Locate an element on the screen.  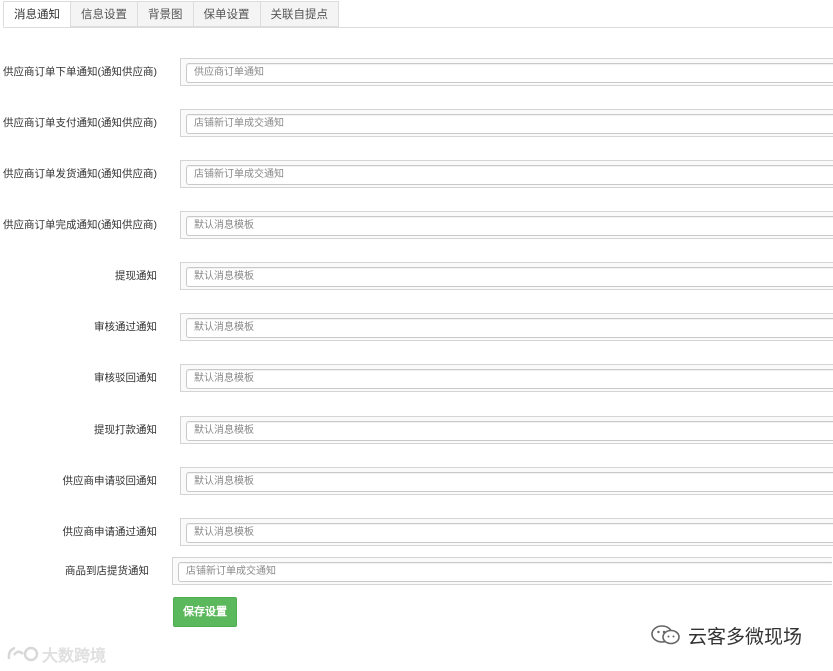
watermark-right: 云客多微现场 is located at coordinates (726, 635).